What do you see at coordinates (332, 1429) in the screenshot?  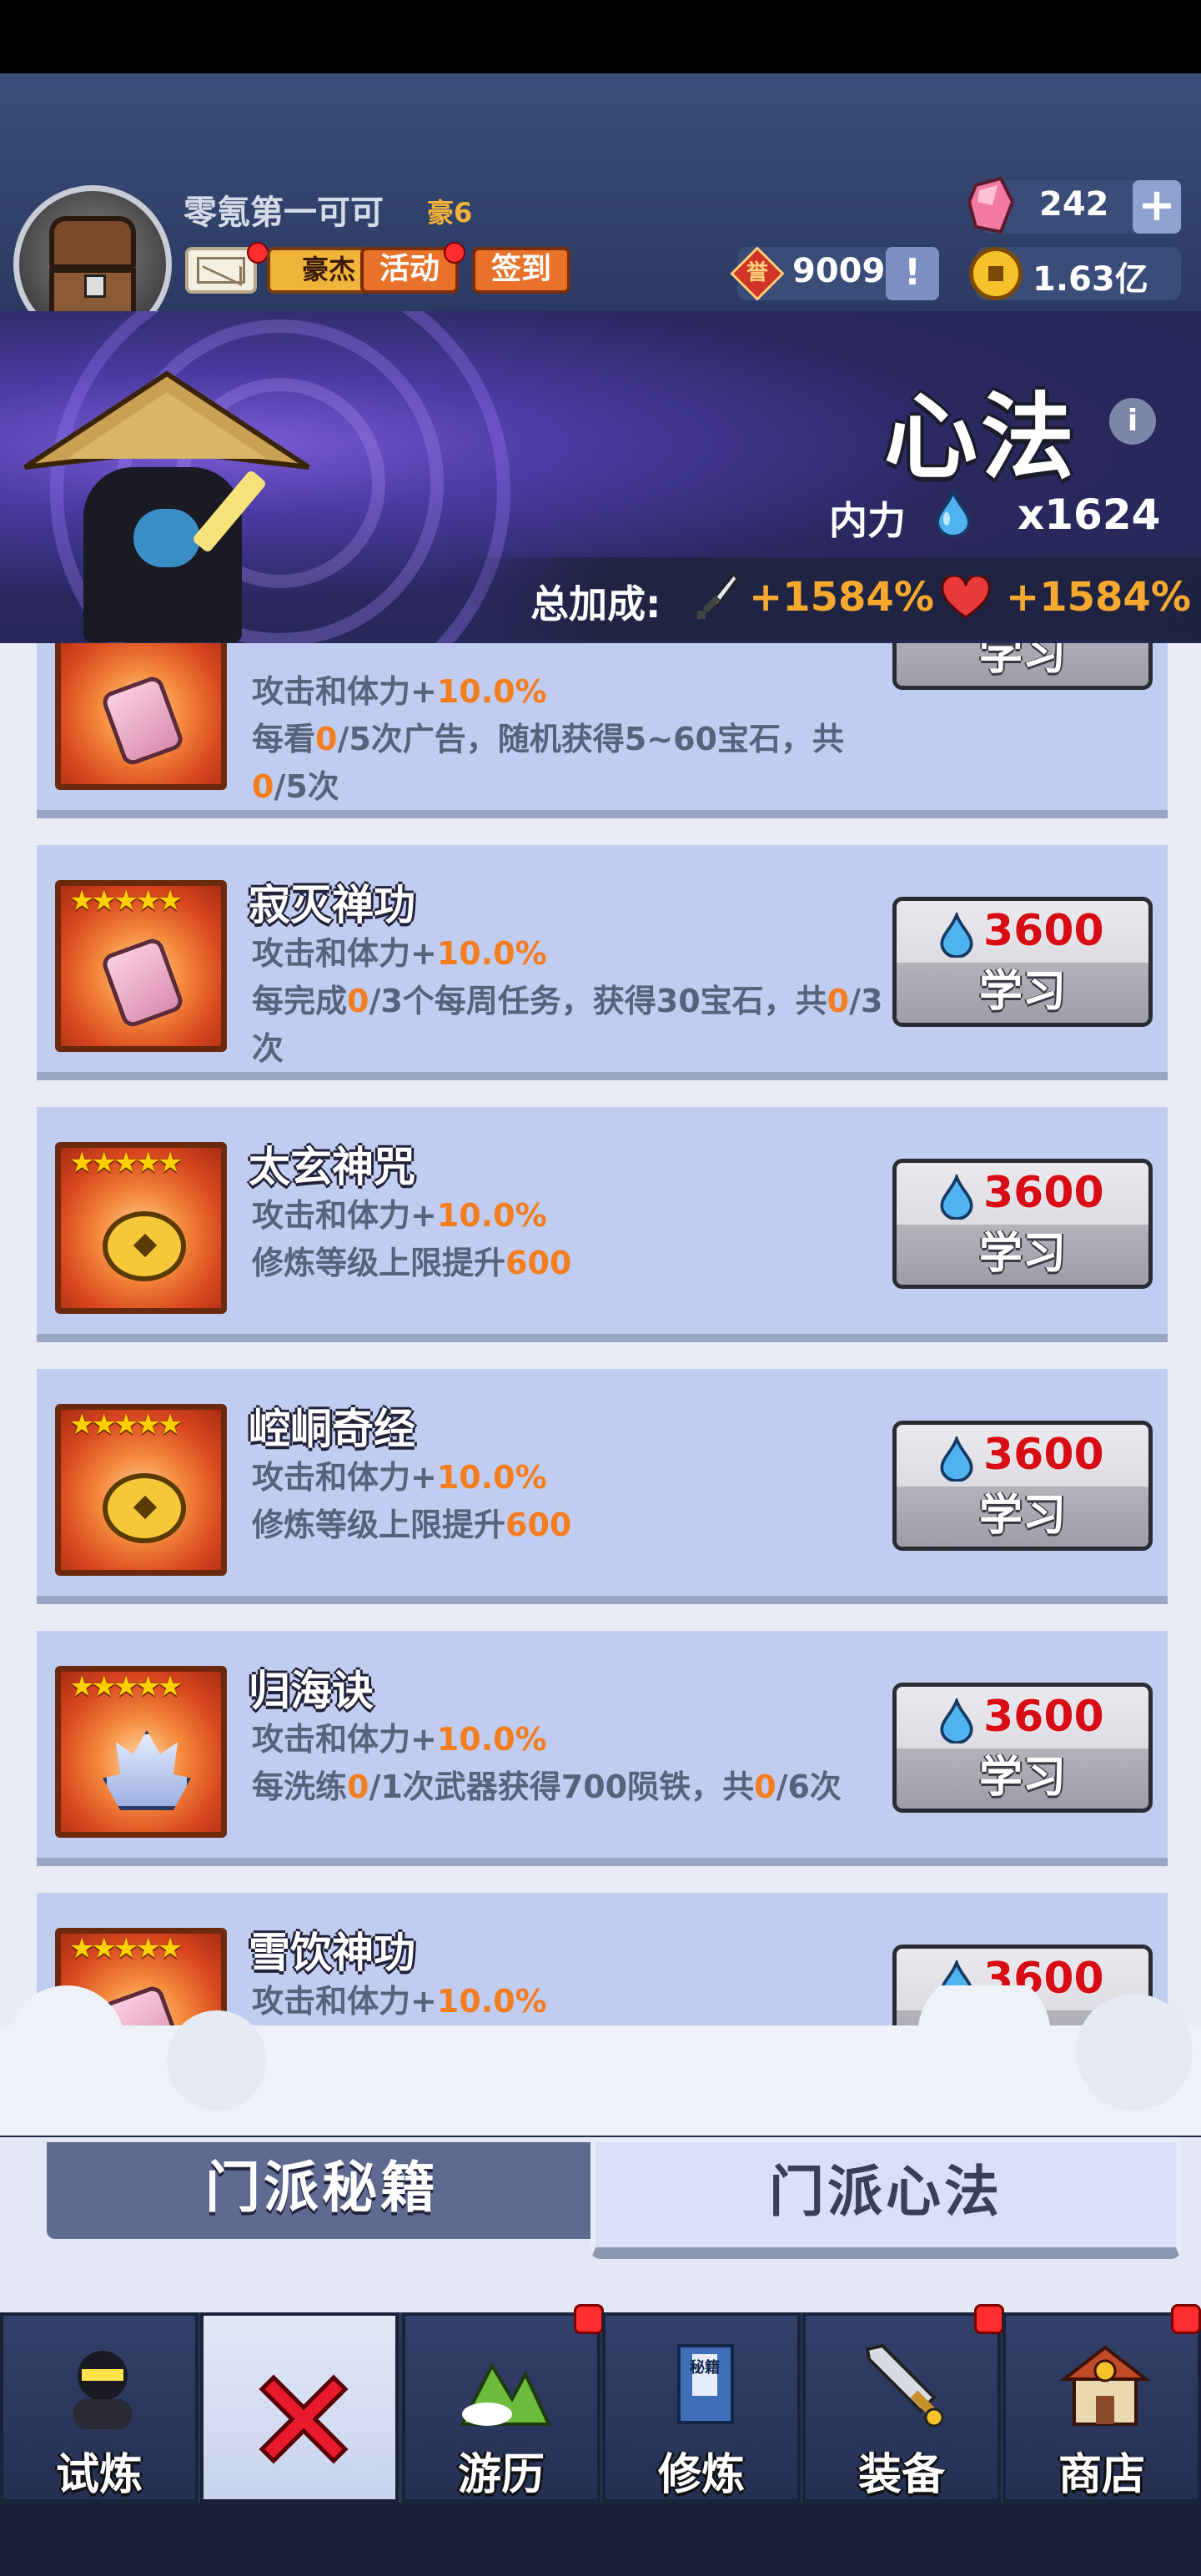 I see `skill-title: 崆峒奇经` at bounding box center [332, 1429].